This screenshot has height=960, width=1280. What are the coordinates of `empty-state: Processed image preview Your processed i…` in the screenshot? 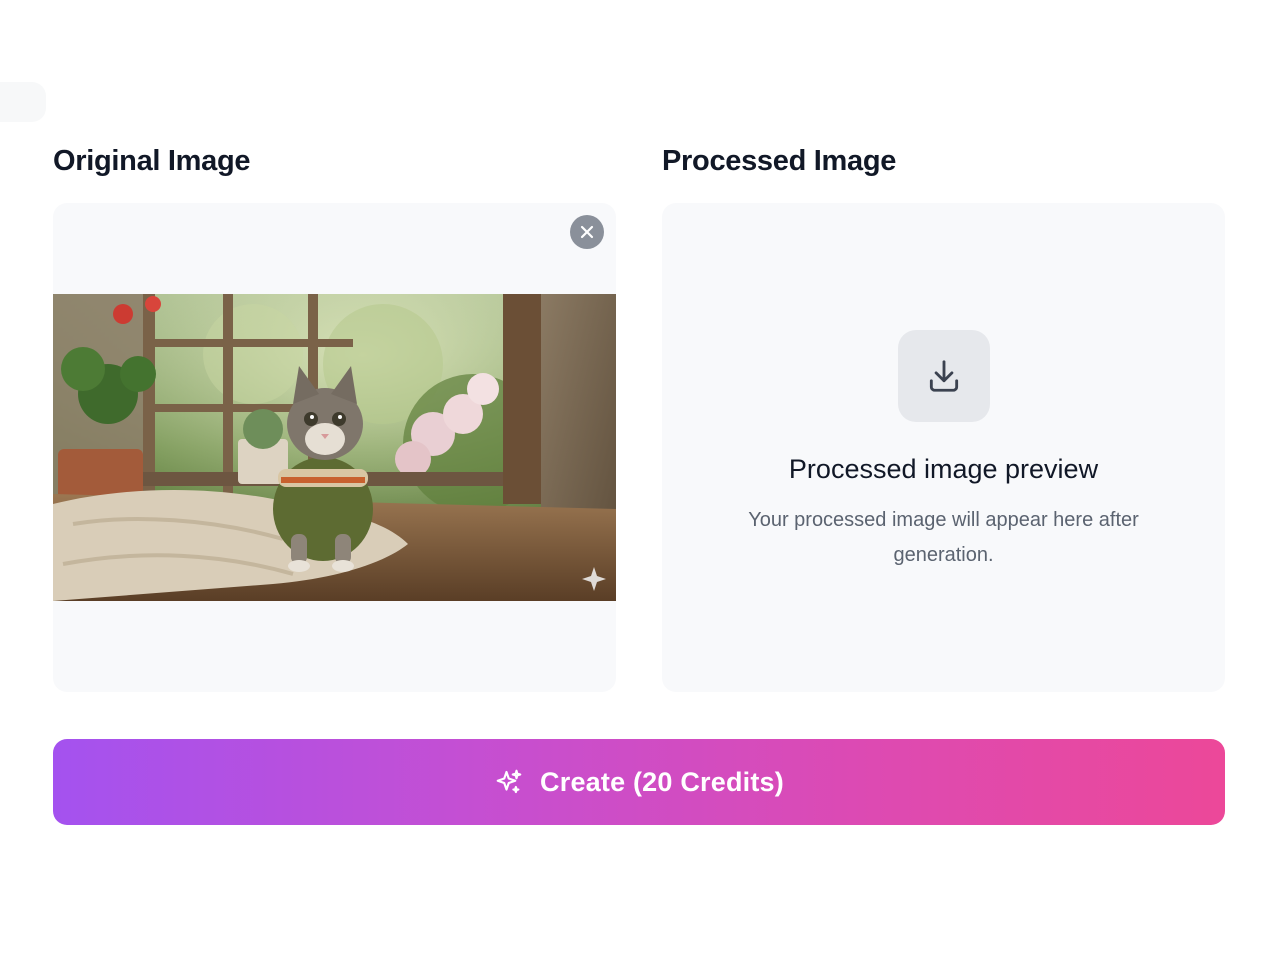 It's located at (943, 451).